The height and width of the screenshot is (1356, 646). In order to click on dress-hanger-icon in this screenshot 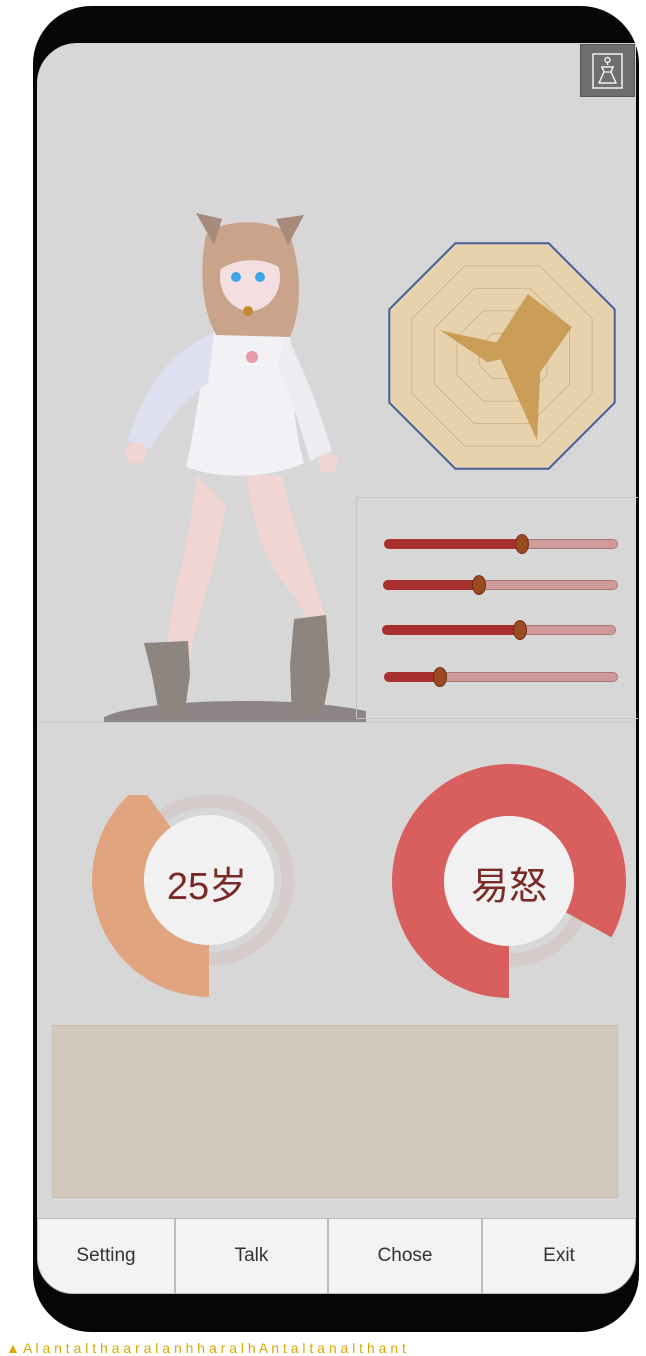, I will do `click(607, 71)`.